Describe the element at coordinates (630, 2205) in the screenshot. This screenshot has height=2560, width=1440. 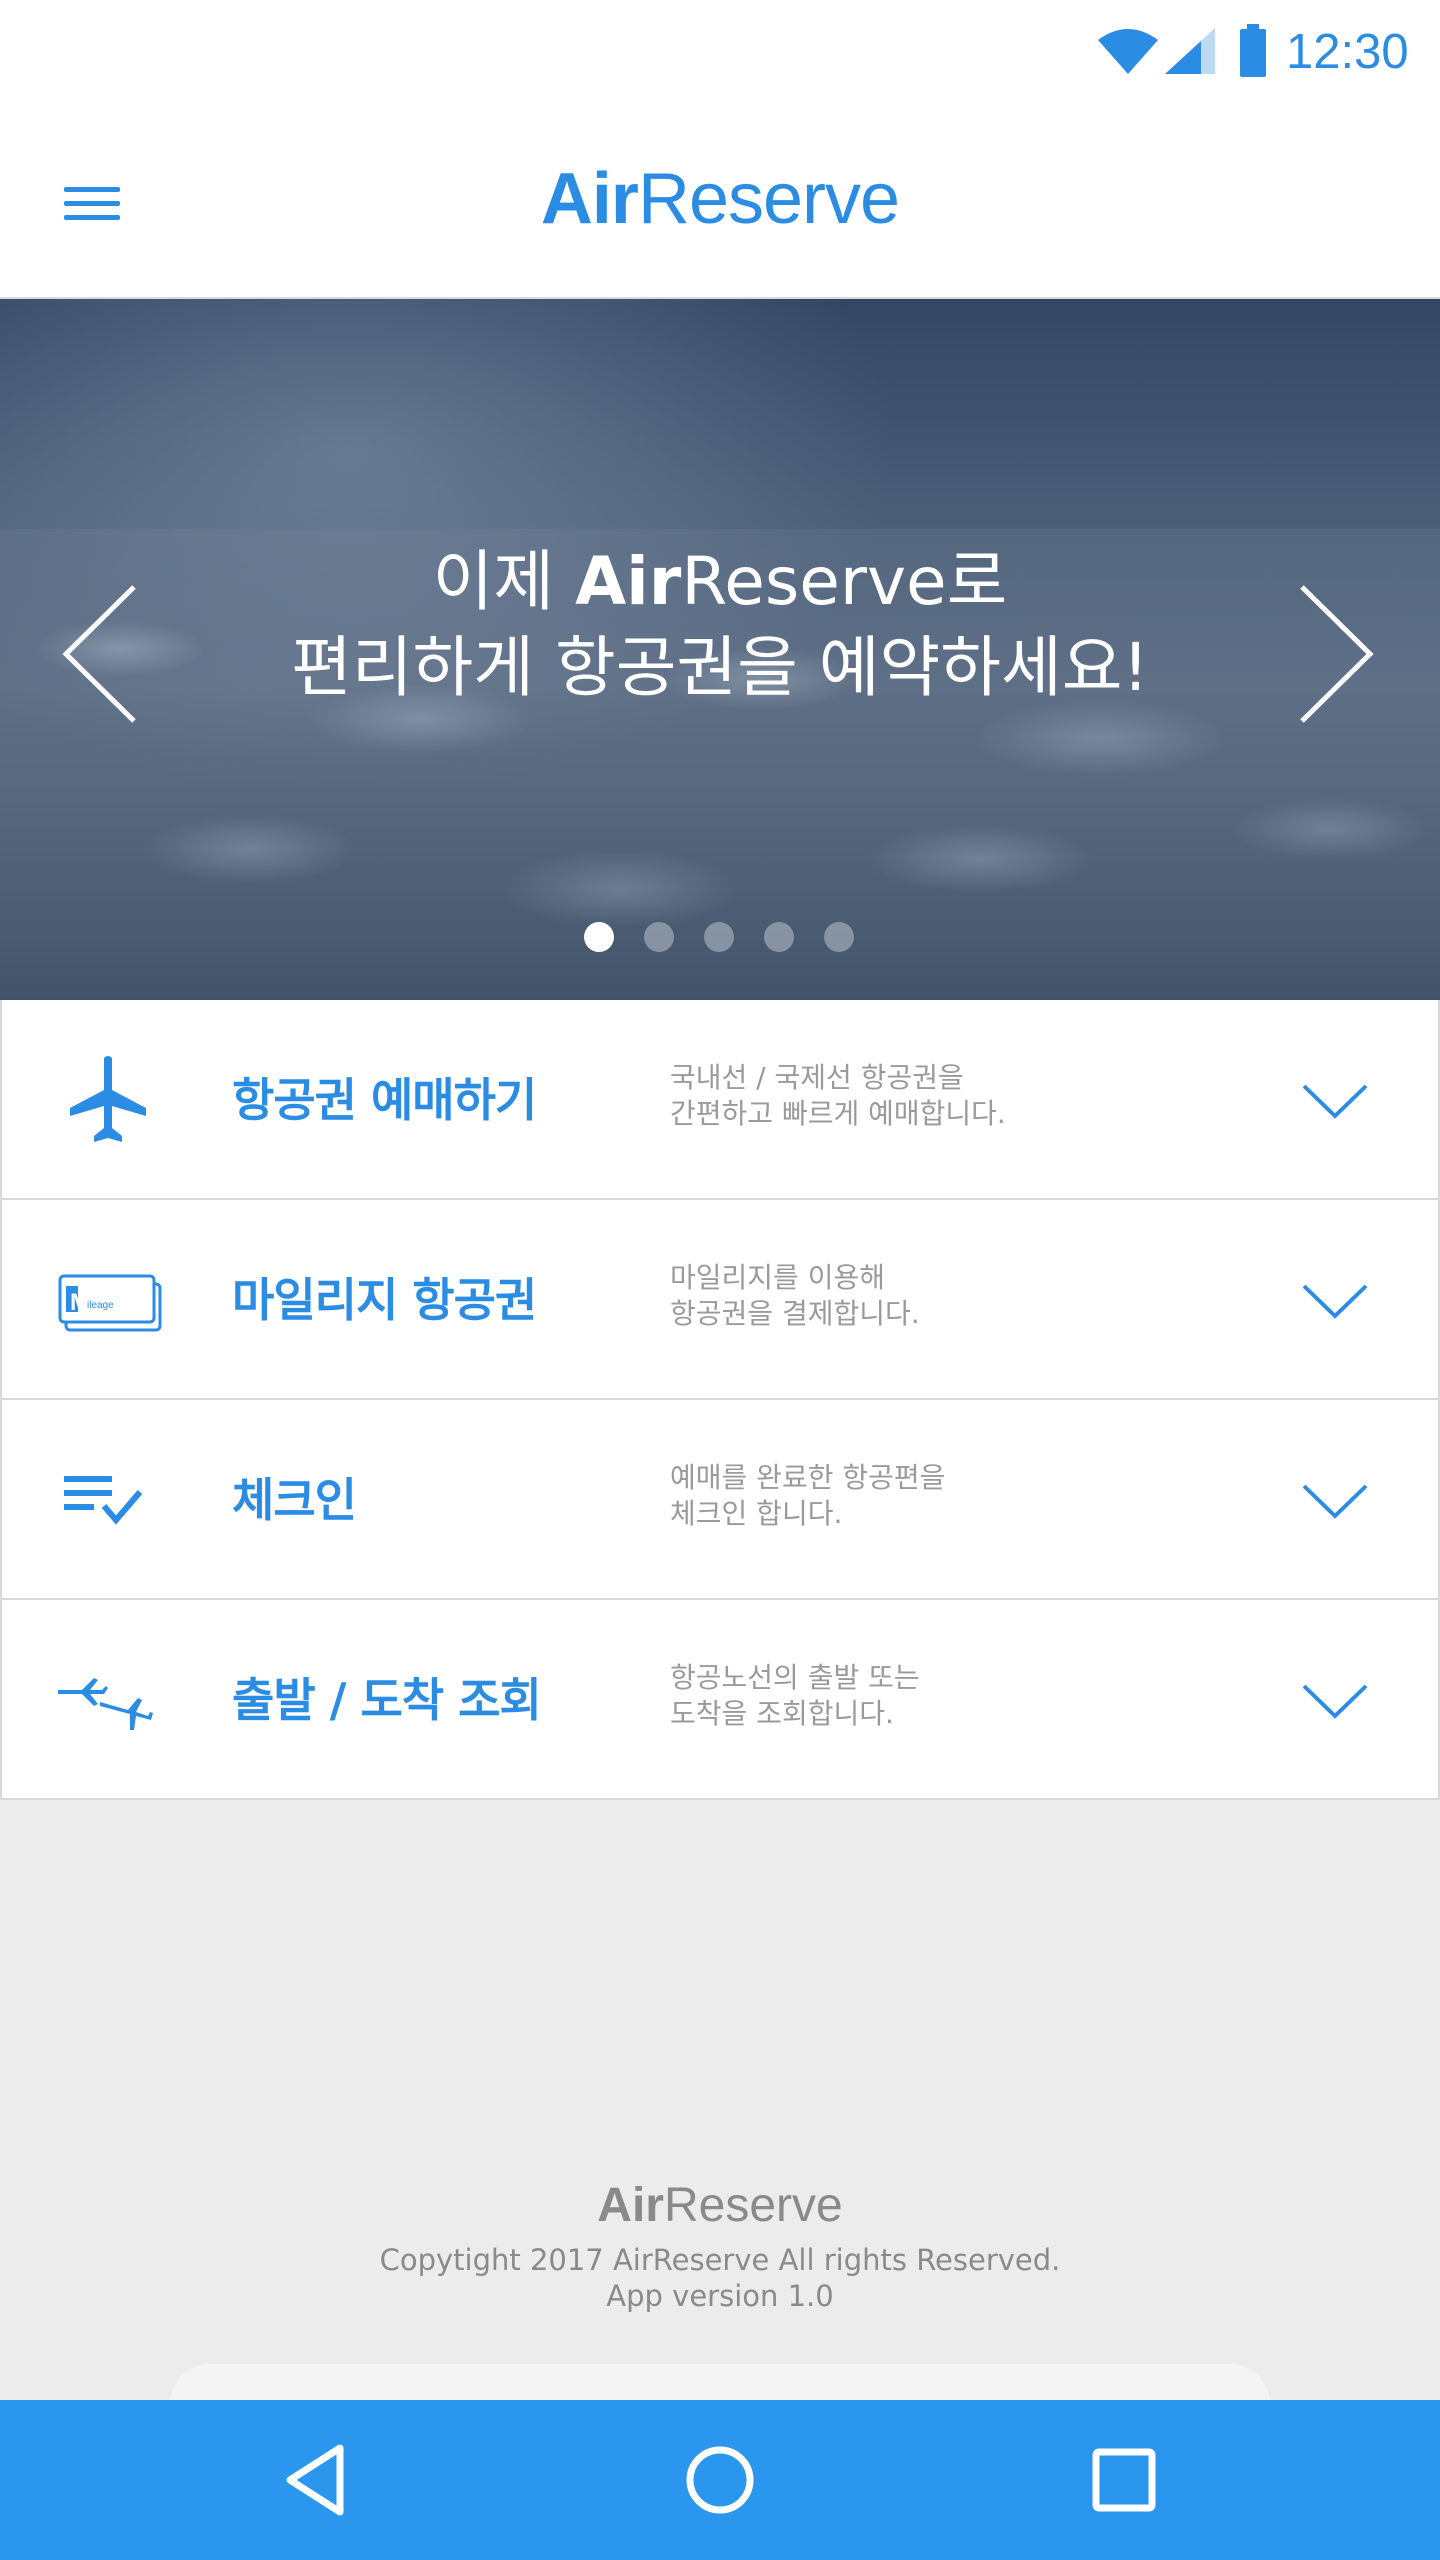
I see `footer-brand-air: Air` at that location.